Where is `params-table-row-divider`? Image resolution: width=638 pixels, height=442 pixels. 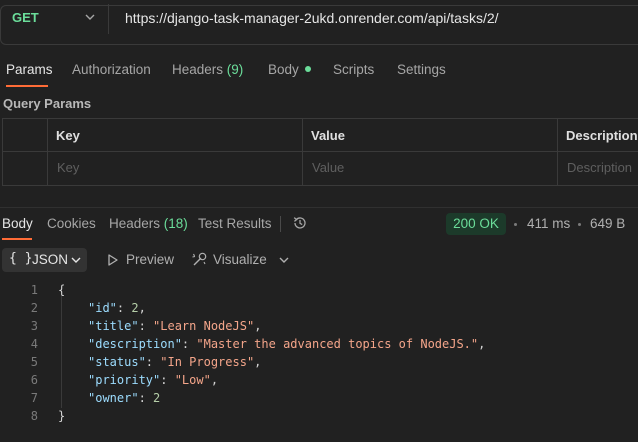
params-table-row-divider is located at coordinates (320, 151).